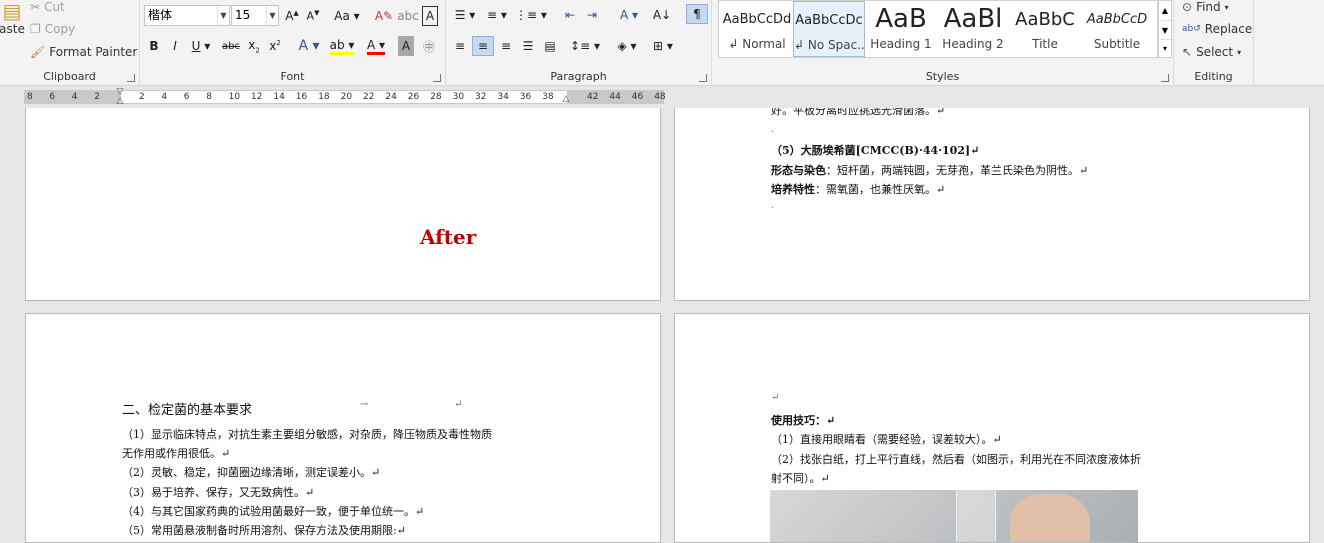 Image resolution: width=1324 pixels, height=543 pixels. I want to click on format-painter-button: 🖌 Format Painter, so click(83, 52).